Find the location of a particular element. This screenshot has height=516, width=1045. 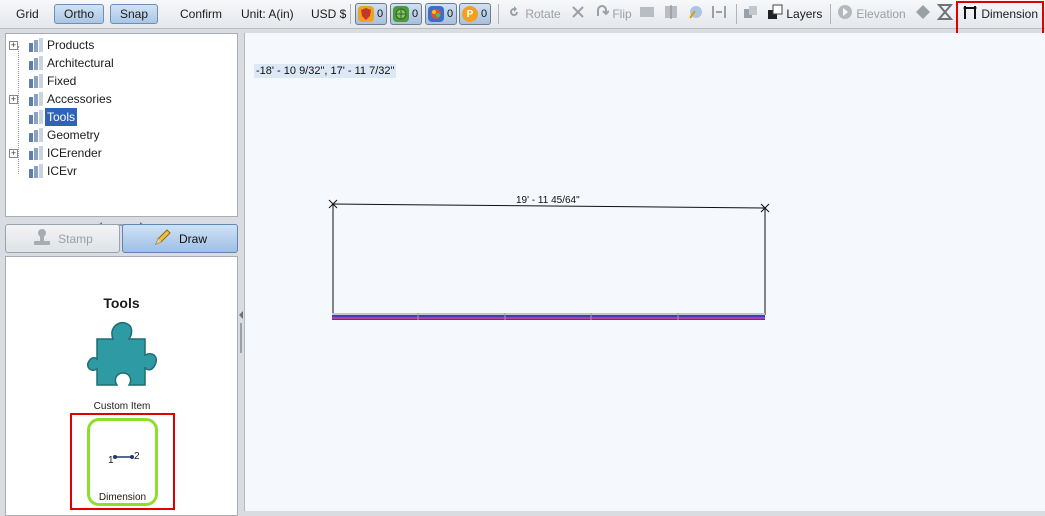

align-center-button is located at coordinates (671, 14).